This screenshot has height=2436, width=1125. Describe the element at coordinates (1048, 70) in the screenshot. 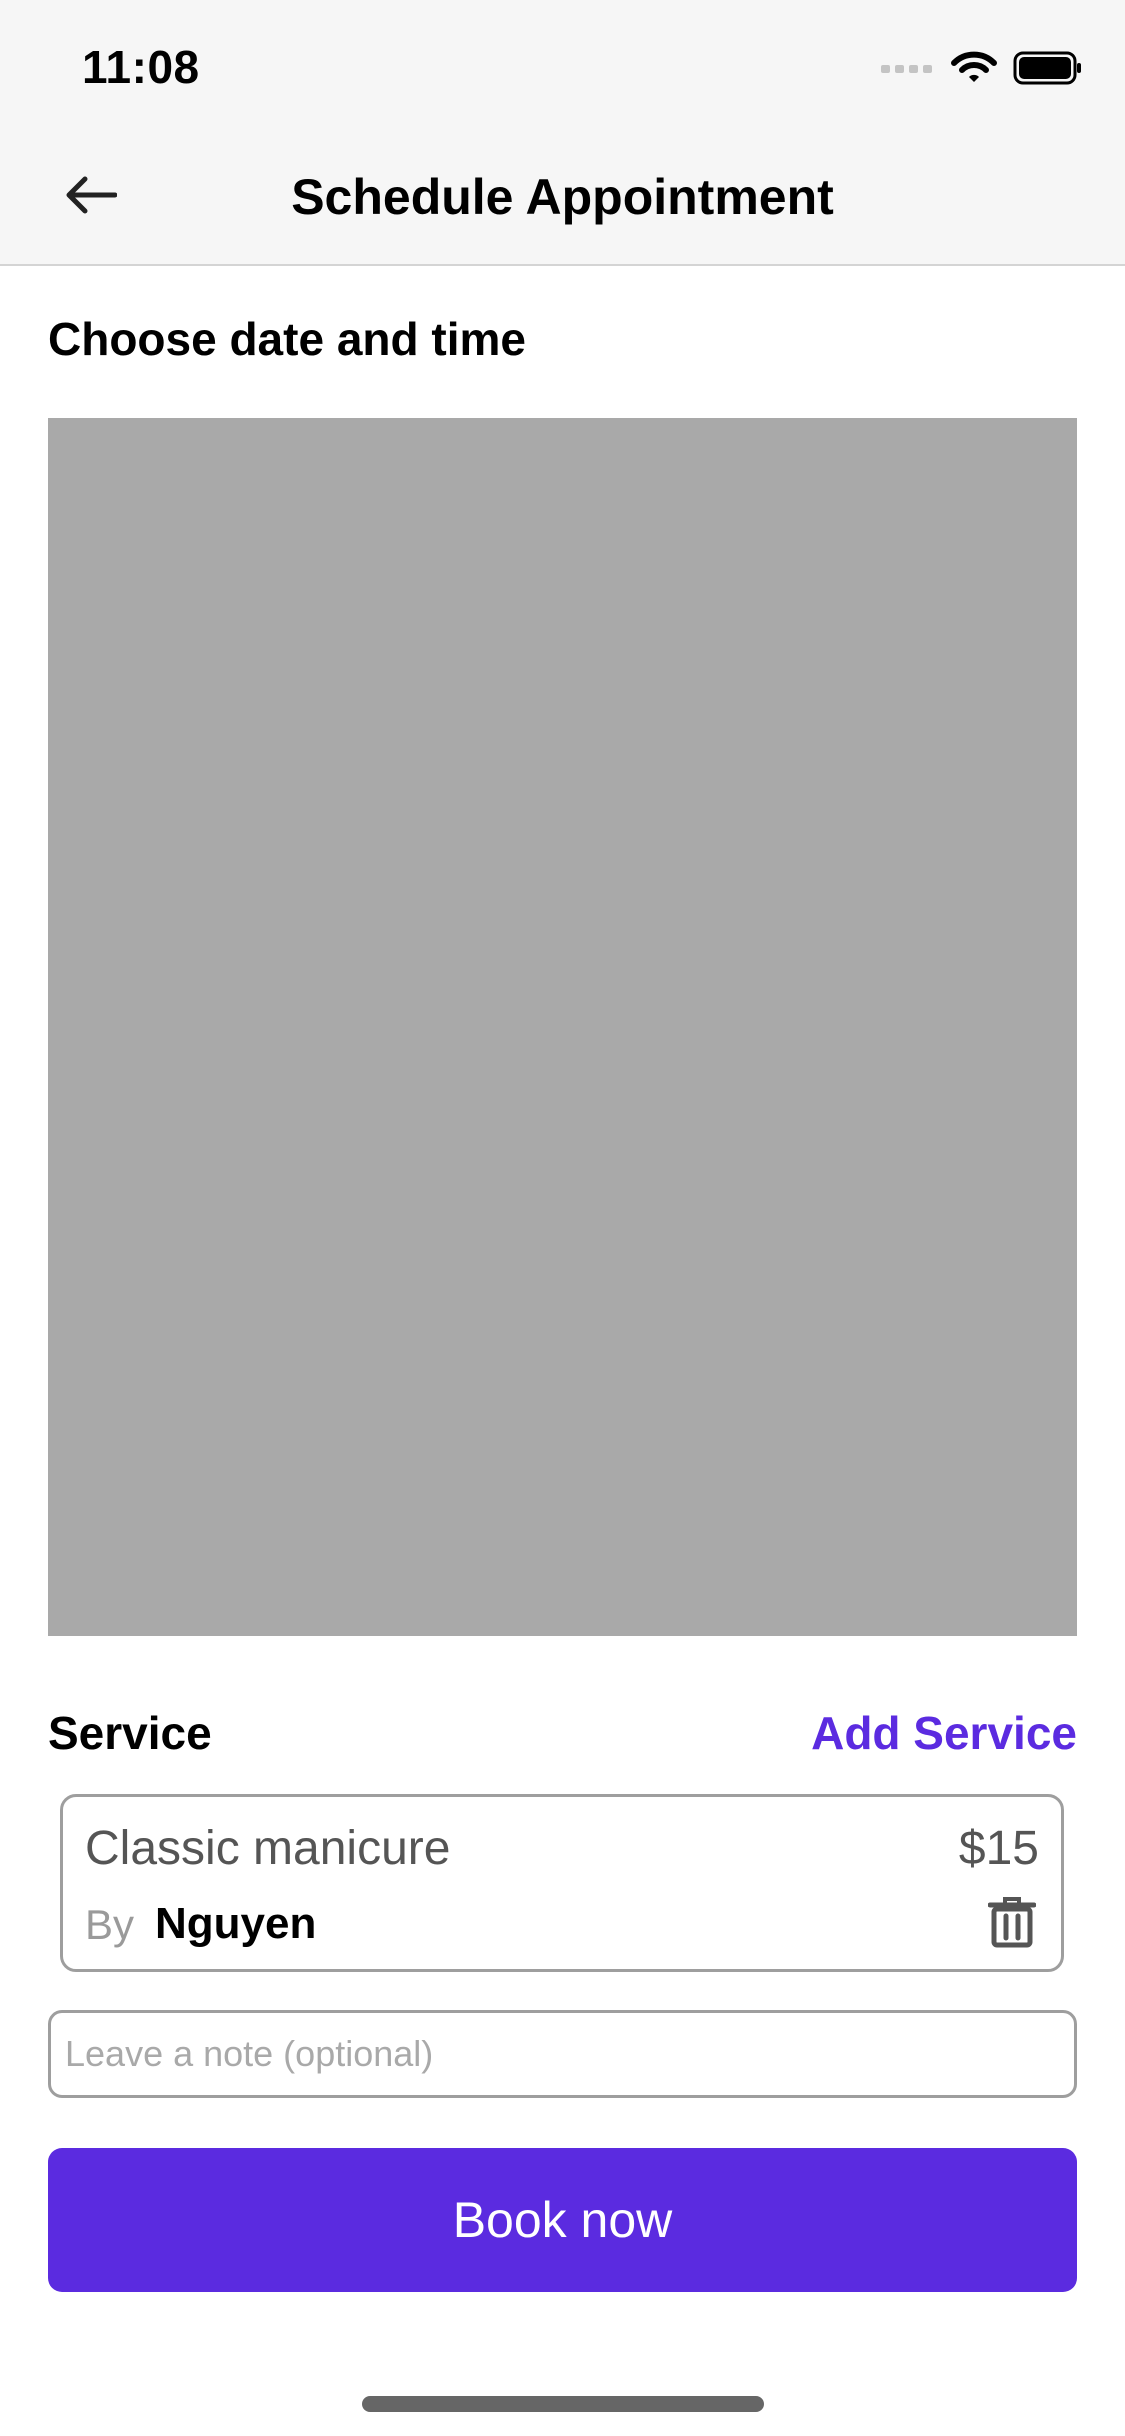

I see `battery-icon` at that location.